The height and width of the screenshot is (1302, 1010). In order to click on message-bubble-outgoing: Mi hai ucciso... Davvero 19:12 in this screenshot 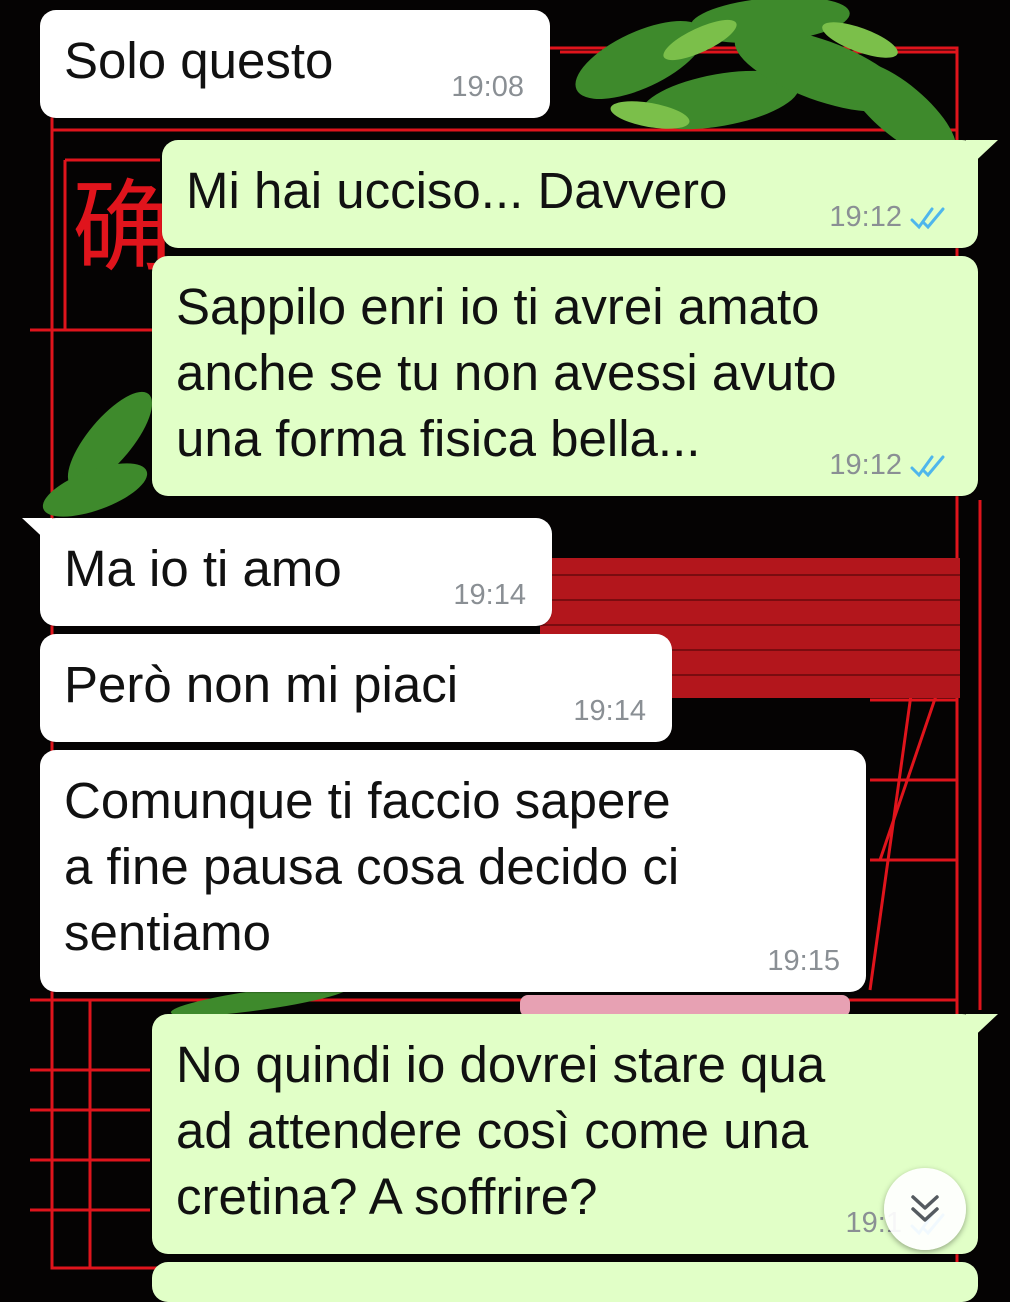, I will do `click(580, 194)`.